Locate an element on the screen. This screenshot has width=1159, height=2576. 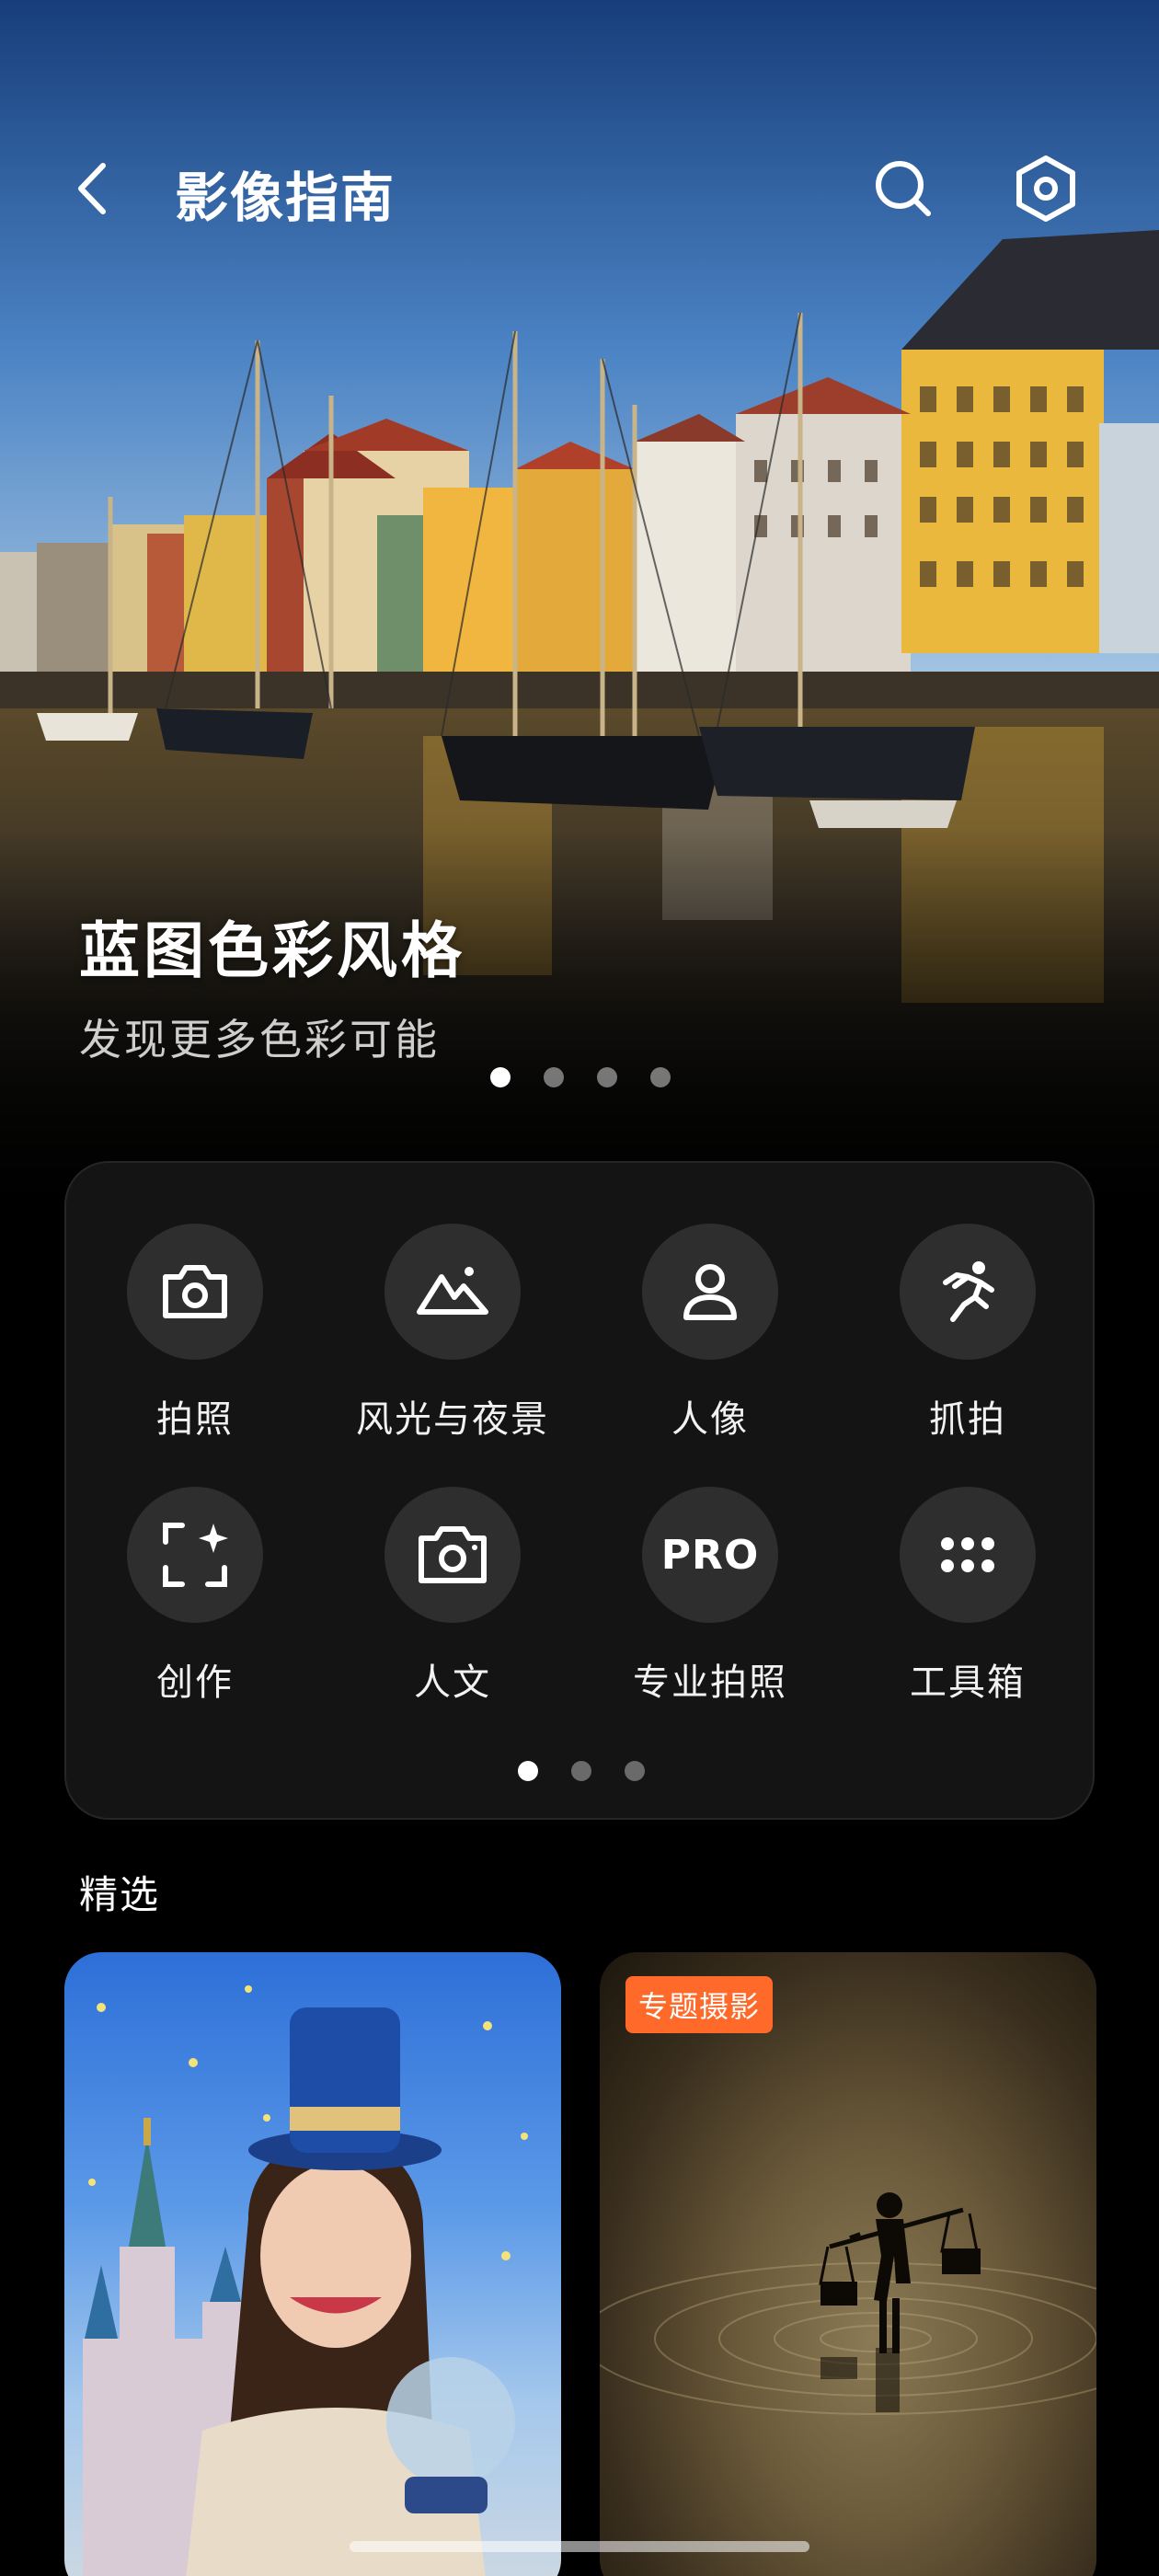
featured-card-castle-portrait is located at coordinates (312, 2264).